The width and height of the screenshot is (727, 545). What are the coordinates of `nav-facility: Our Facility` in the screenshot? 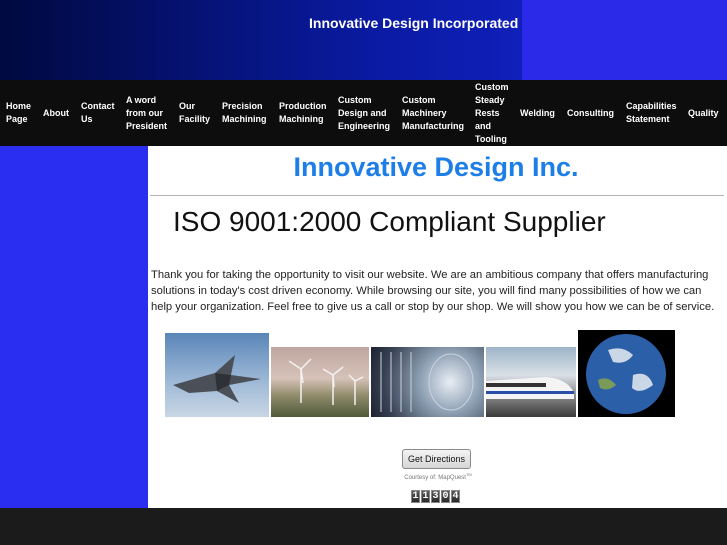 It's located at (194, 113).